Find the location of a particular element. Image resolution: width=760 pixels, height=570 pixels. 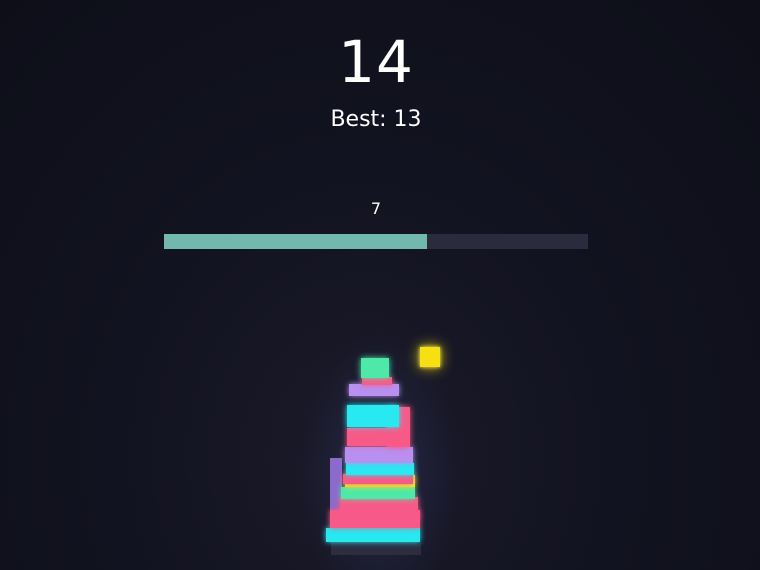

tower-base is located at coordinates (376, 548).